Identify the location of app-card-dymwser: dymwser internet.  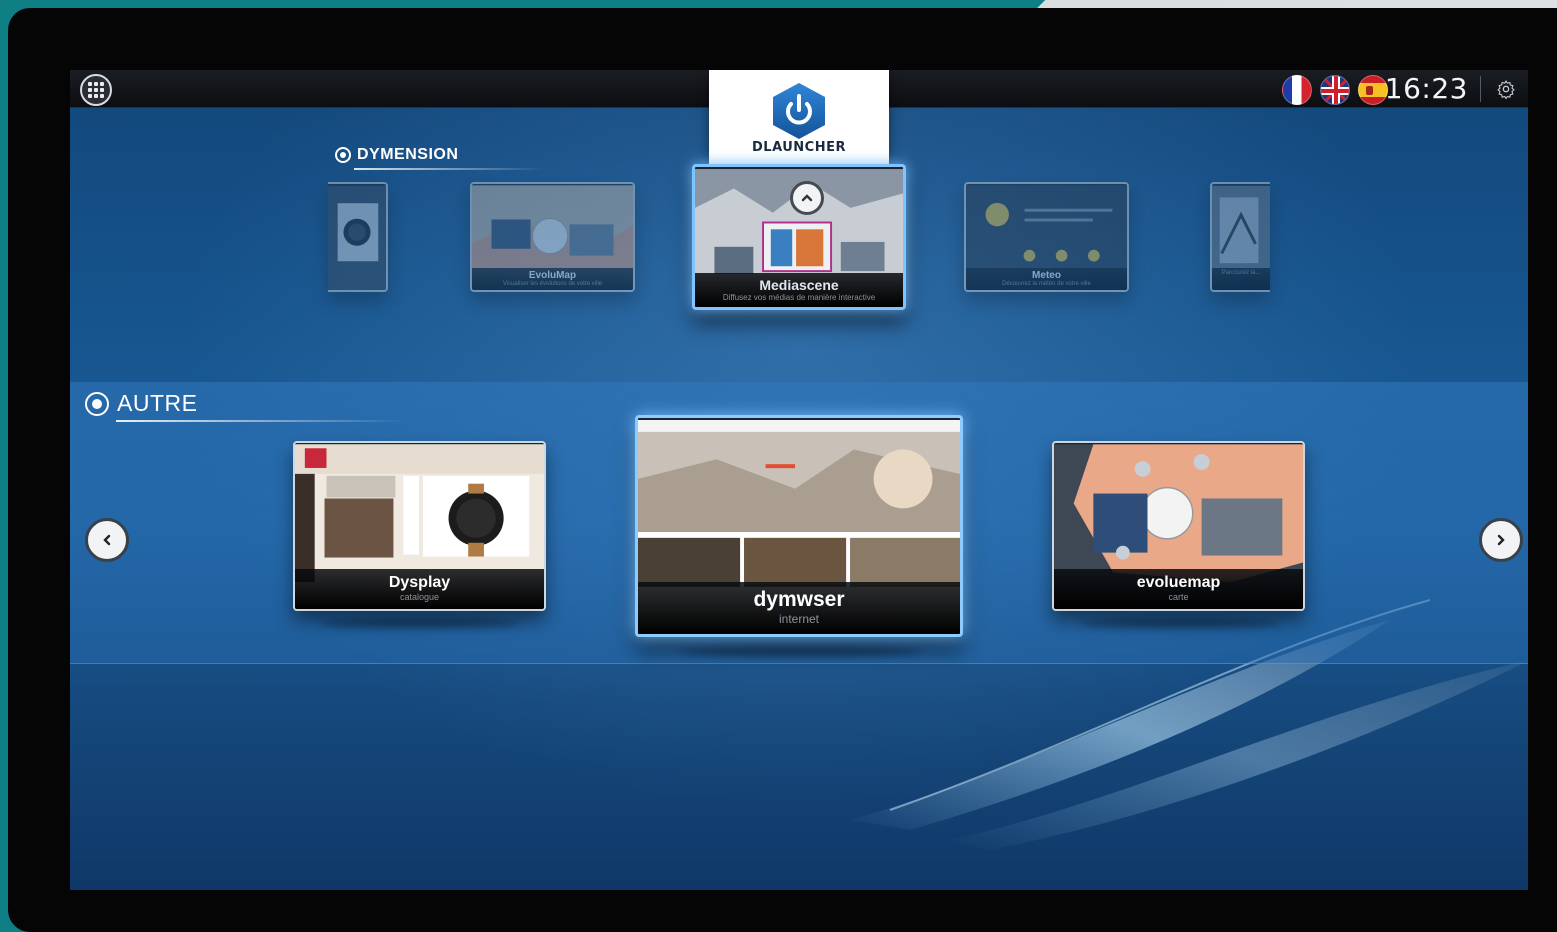
(799, 526).